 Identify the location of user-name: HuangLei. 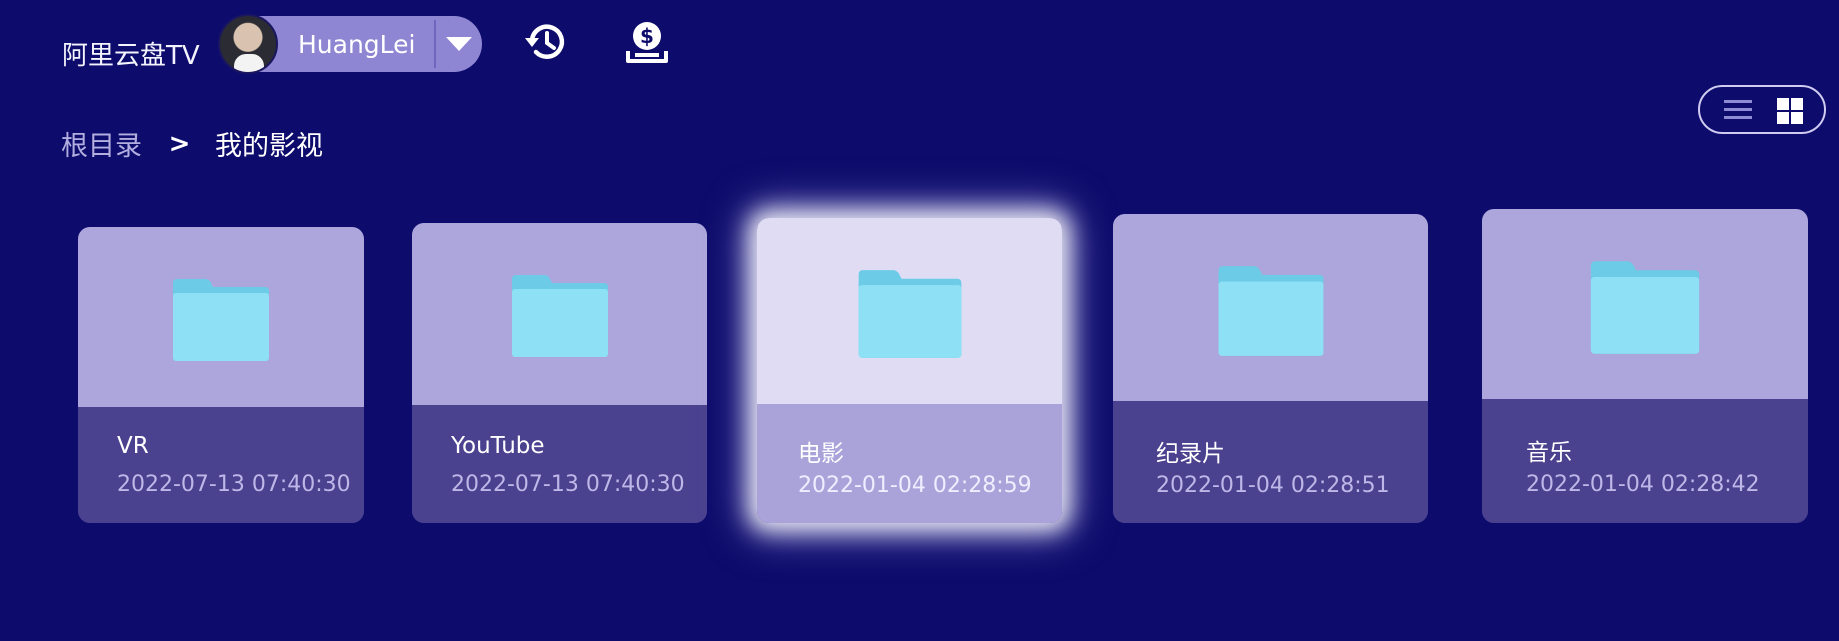
(357, 44).